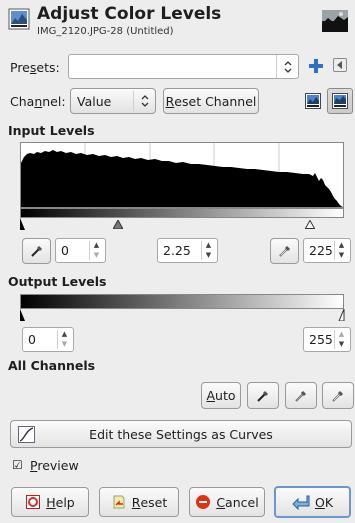 The height and width of the screenshot is (523, 355). Describe the element at coordinates (113, 101) in the screenshot. I see `channel-combo: Value` at that location.